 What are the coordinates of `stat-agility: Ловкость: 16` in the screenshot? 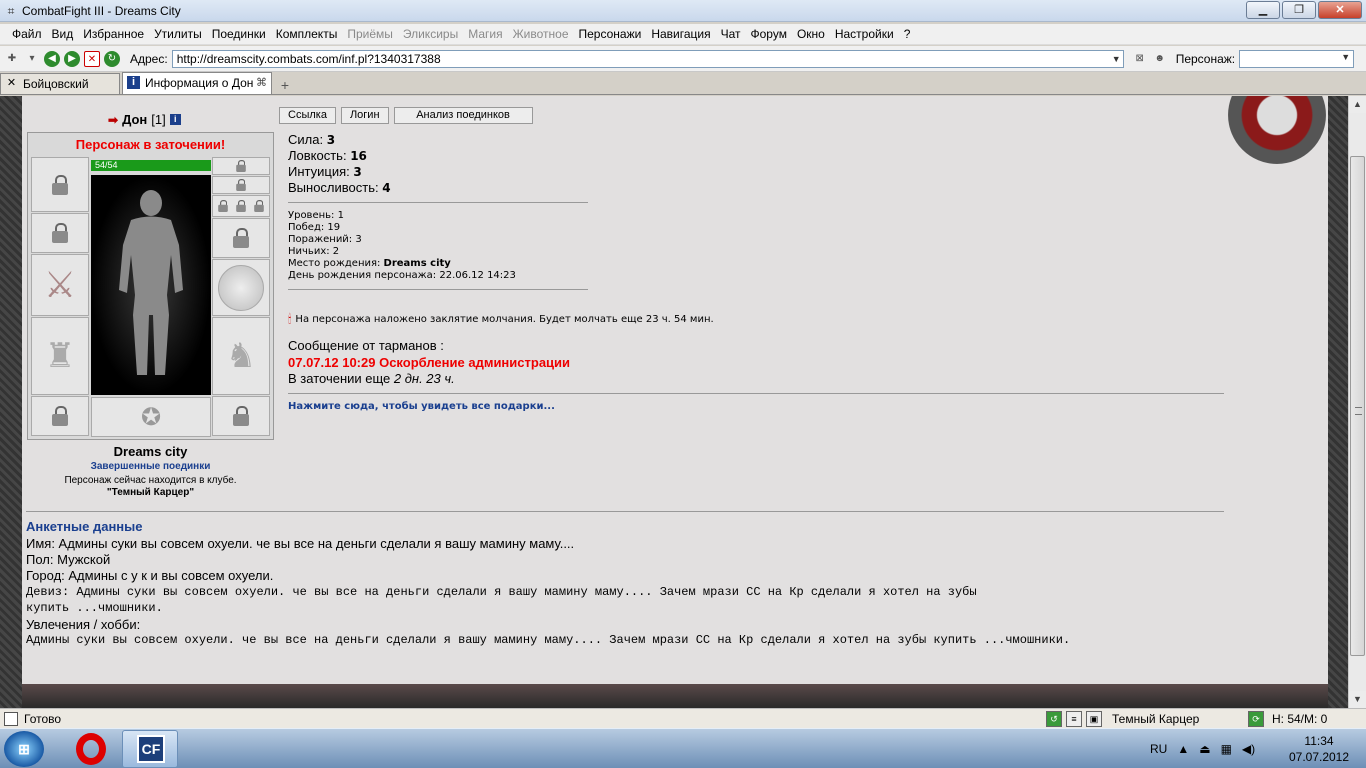 It's located at (339, 156).